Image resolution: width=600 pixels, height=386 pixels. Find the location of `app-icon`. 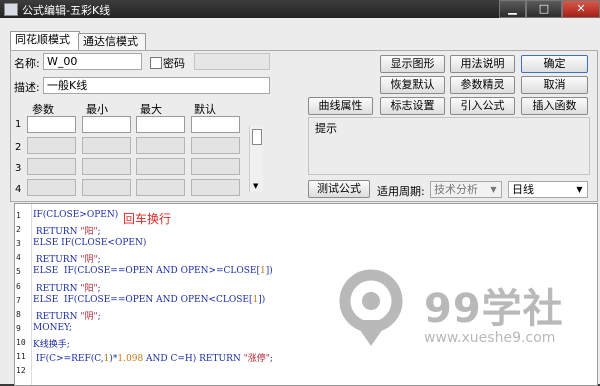

app-icon is located at coordinates (11, 9).